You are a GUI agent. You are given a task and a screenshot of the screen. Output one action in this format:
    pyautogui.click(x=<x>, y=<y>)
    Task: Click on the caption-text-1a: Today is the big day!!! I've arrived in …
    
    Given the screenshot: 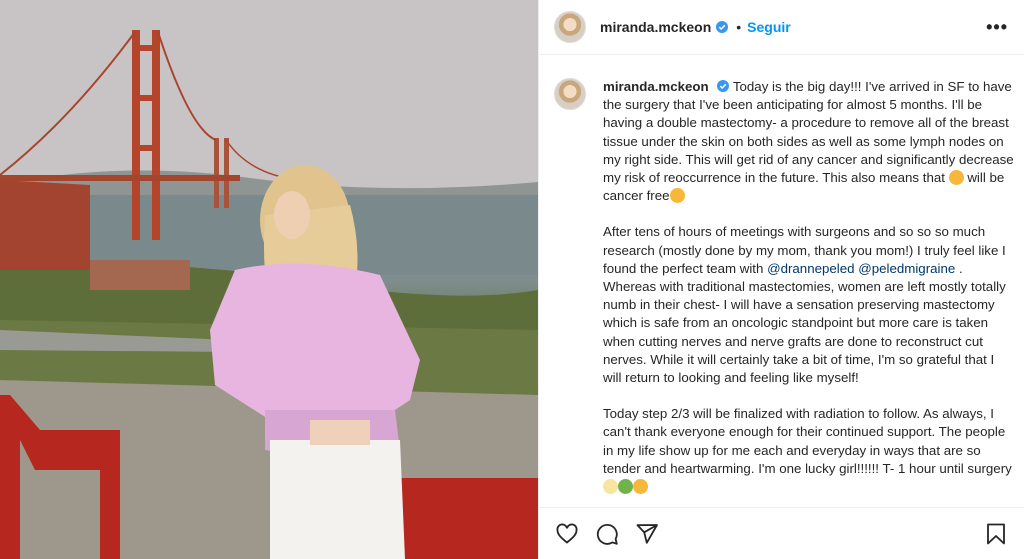 What is the action you would take?
    pyautogui.click(x=808, y=132)
    